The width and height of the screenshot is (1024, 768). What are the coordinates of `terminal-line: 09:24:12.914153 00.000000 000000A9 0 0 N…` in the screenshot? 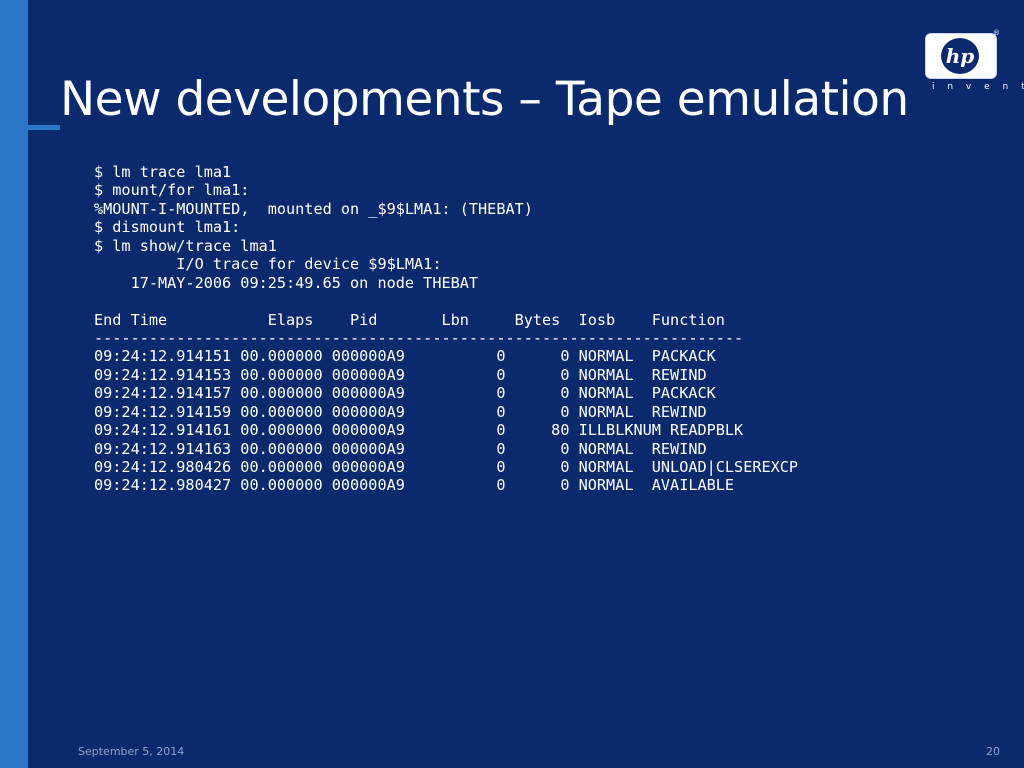 It's located at (400, 374).